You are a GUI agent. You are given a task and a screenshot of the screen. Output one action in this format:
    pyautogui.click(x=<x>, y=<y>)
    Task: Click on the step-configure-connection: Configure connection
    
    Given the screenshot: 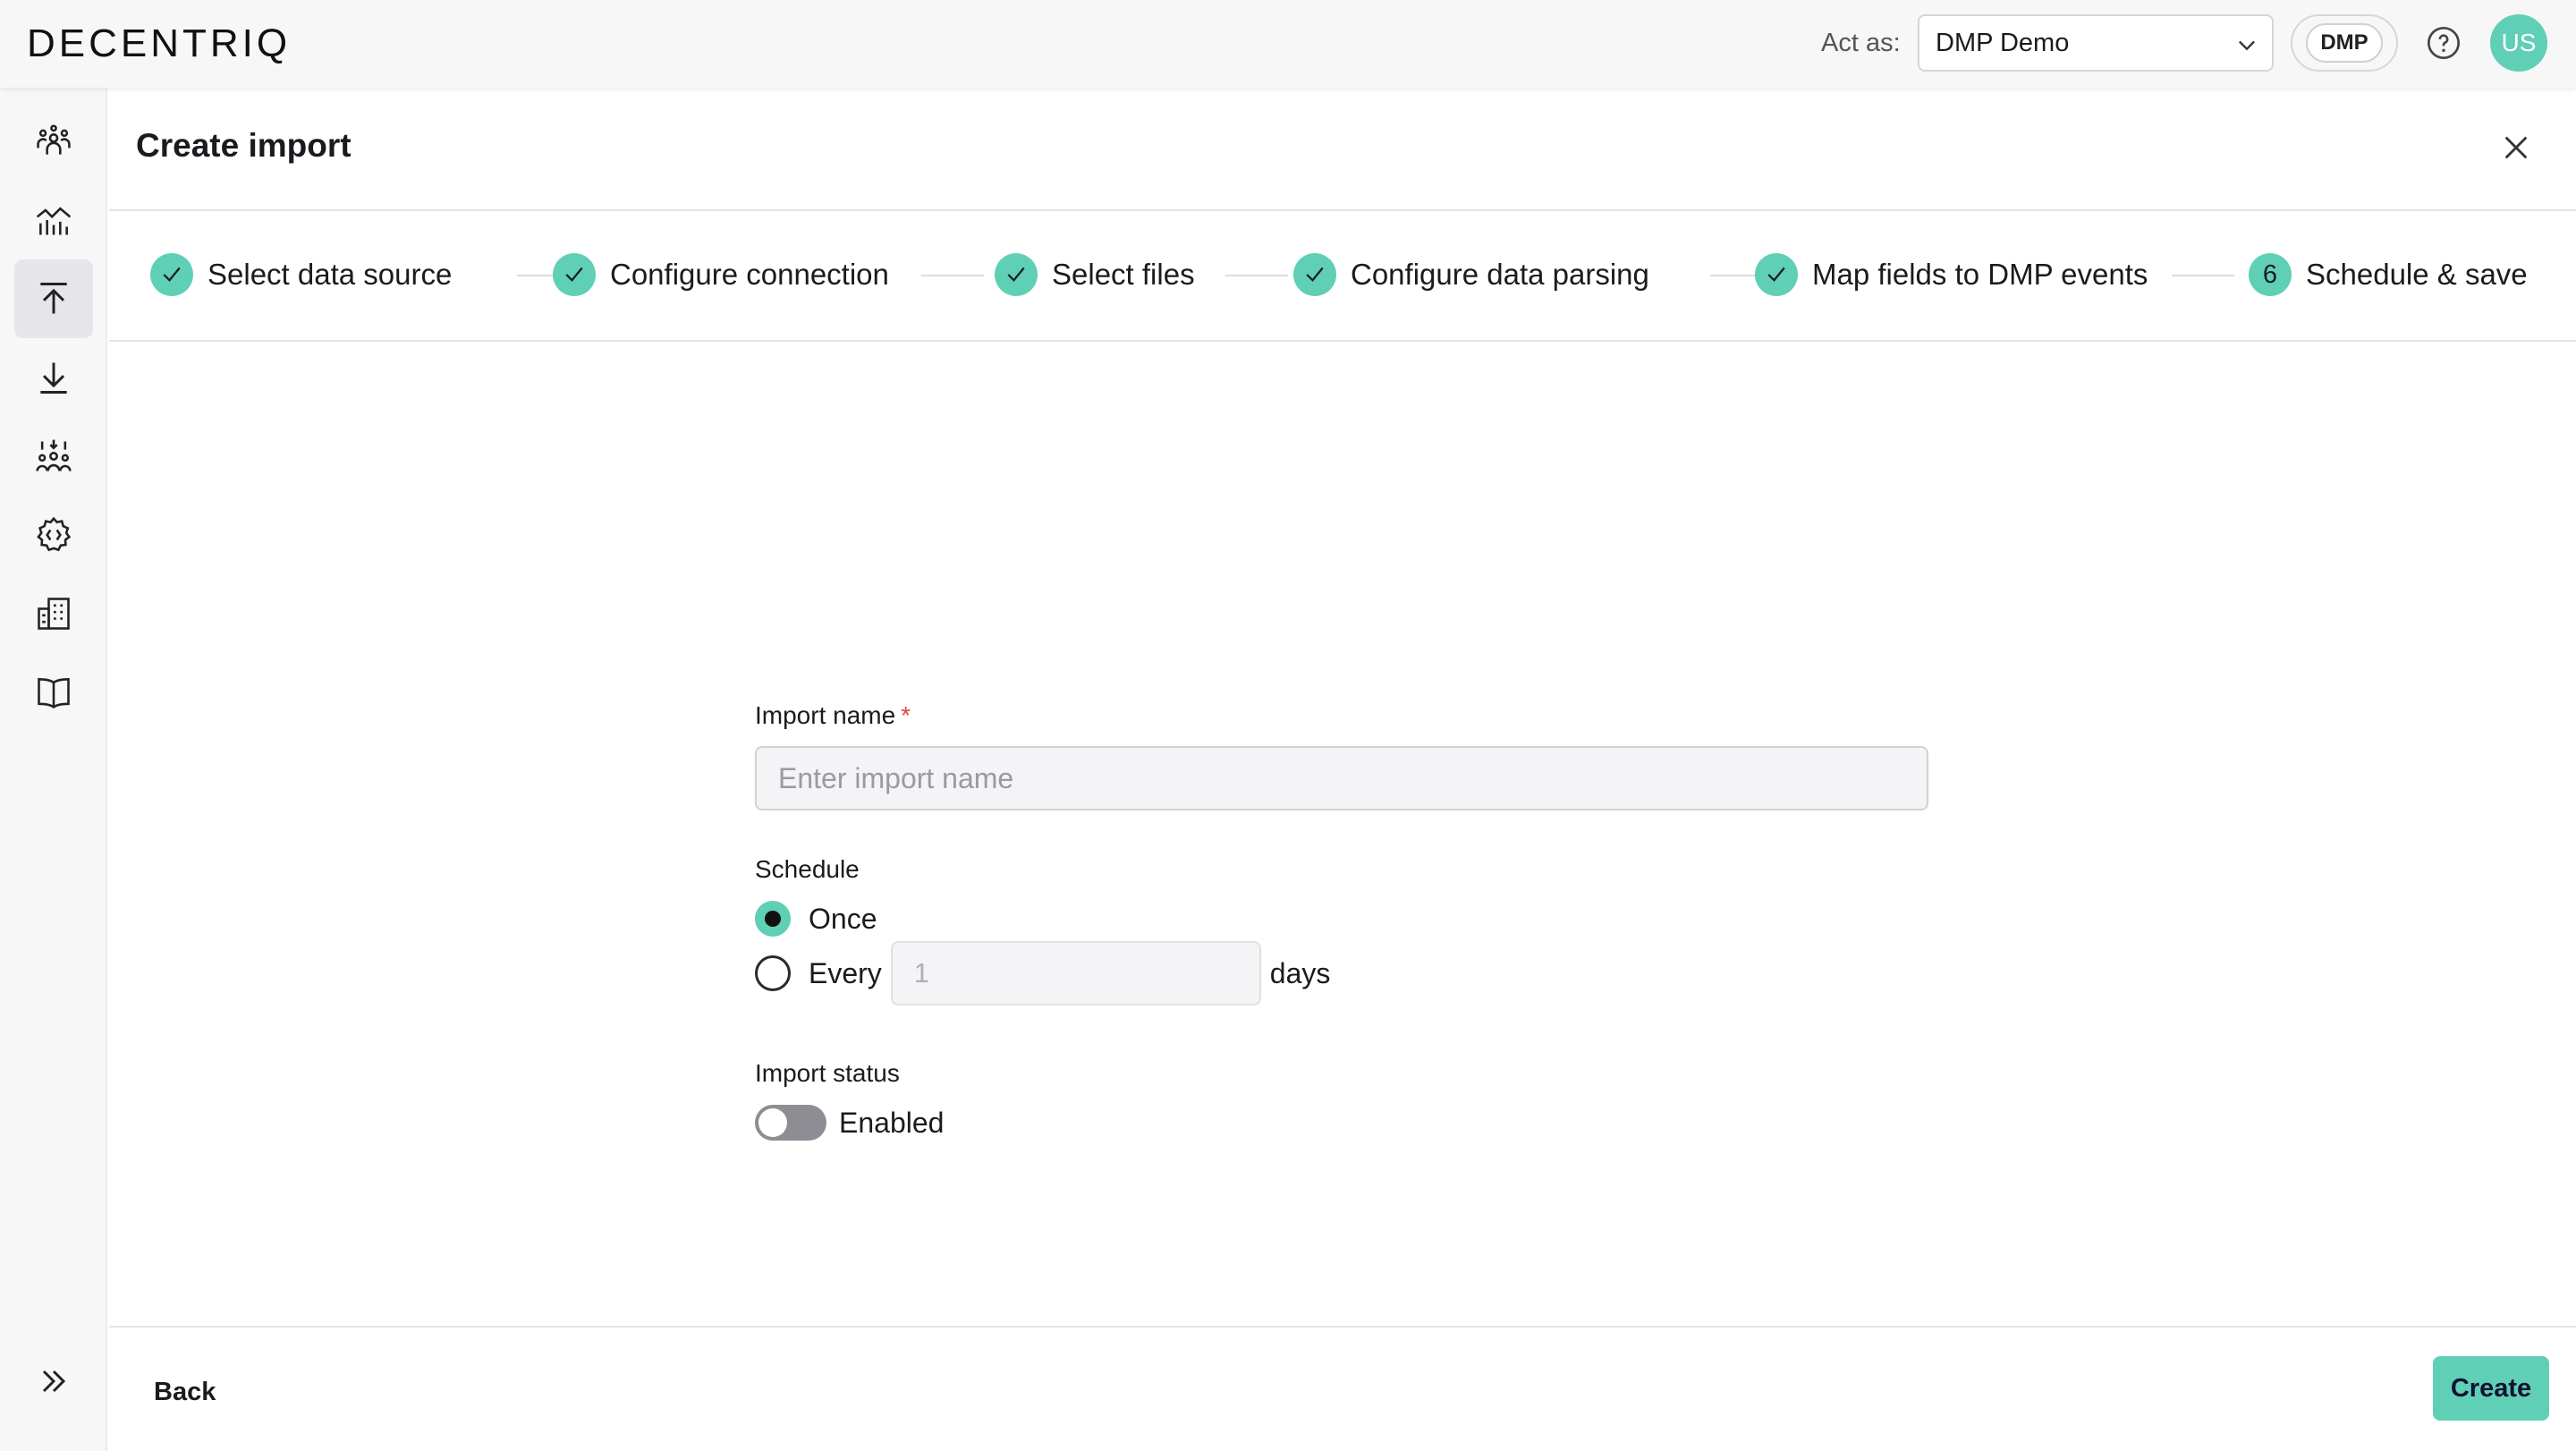 What is the action you would take?
    pyautogui.click(x=721, y=275)
    